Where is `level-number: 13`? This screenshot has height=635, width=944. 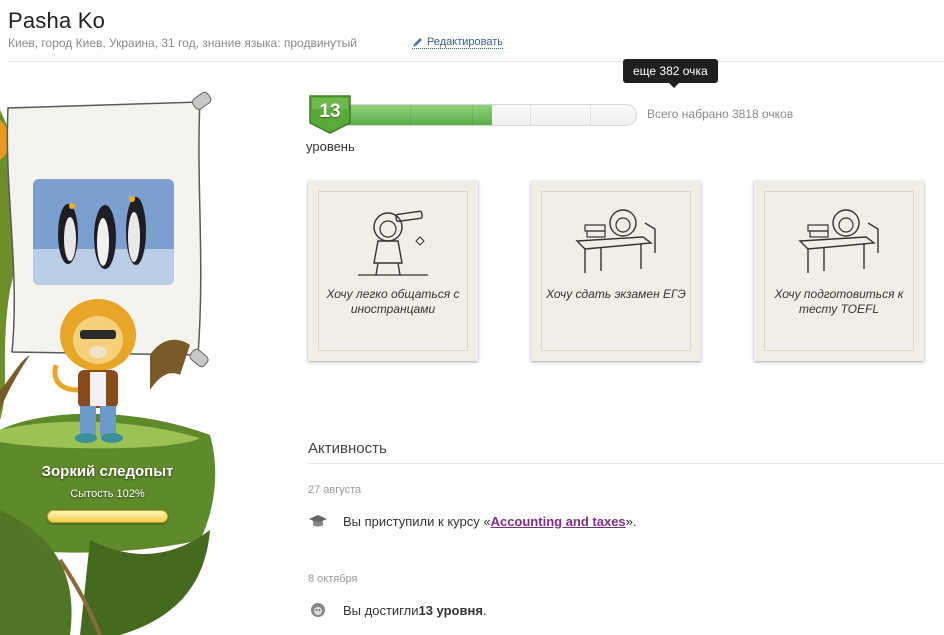 level-number: 13 is located at coordinates (330, 111).